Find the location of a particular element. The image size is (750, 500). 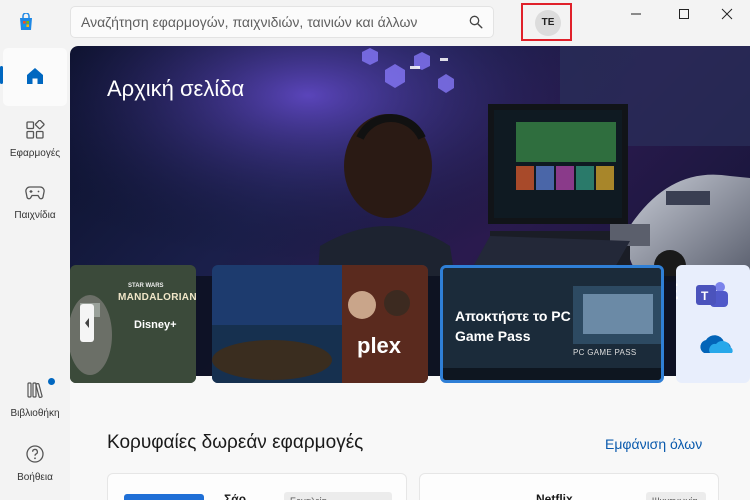

sidebar-item-games: Παιχνίδια is located at coordinates (35, 203).